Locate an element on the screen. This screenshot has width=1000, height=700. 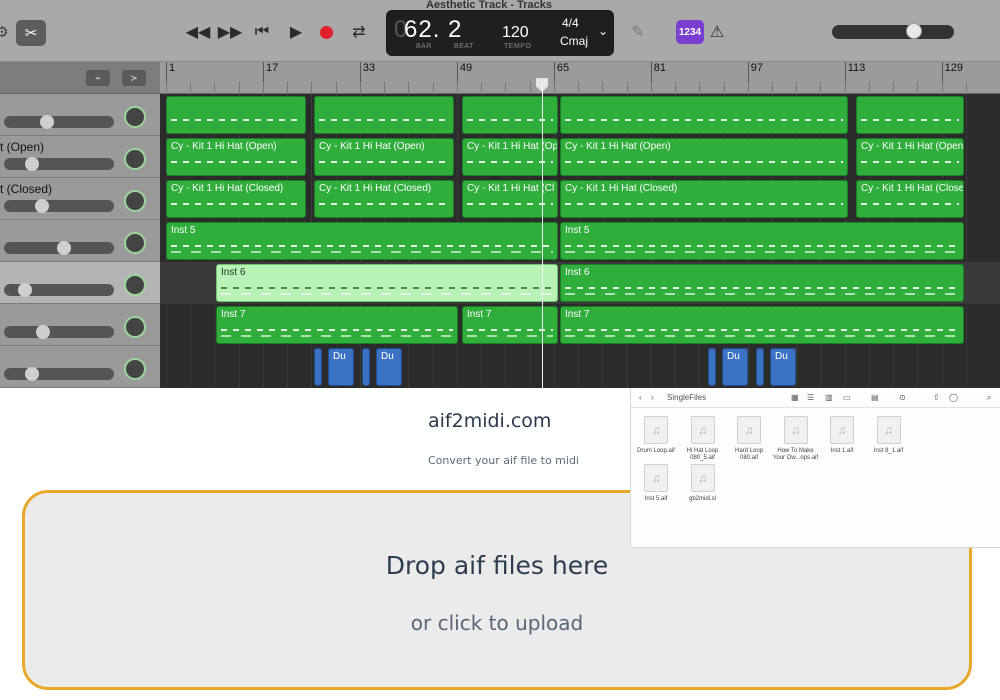
rewind-icon: ◀◀ is located at coordinates (198, 32).